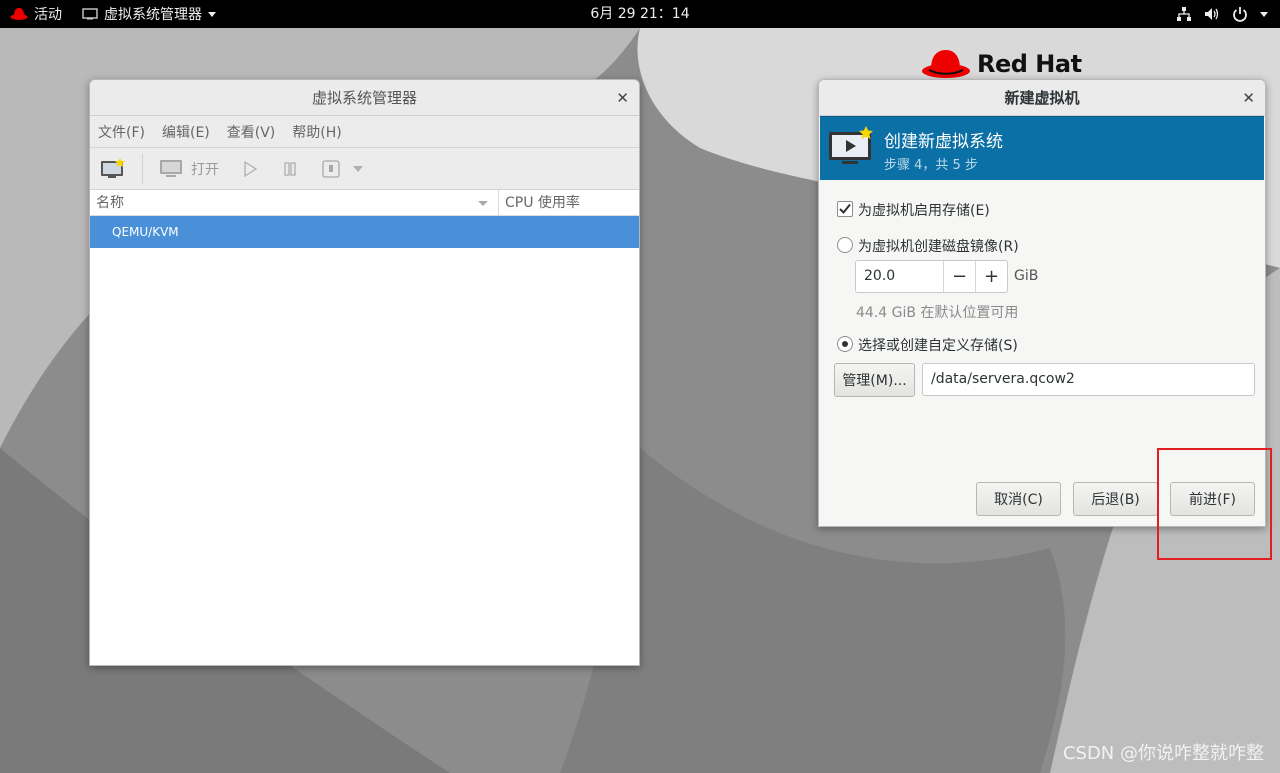 The width and height of the screenshot is (1280, 773). I want to click on manager-title-bar: 虚拟系统管理器 ✕, so click(364, 98).